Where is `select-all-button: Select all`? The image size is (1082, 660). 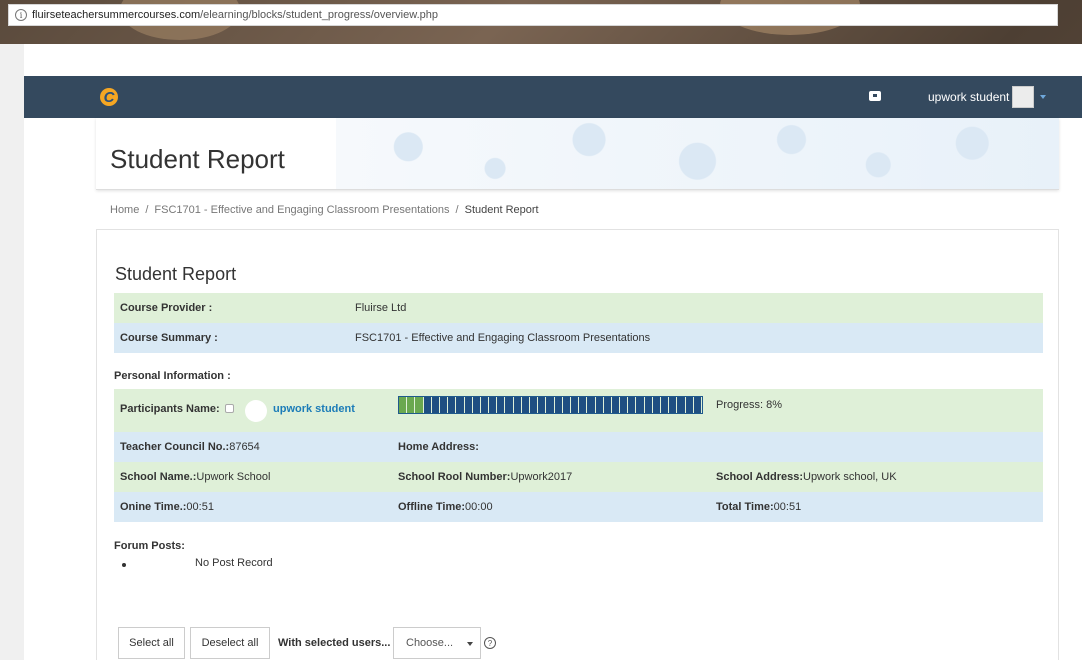 select-all-button: Select all is located at coordinates (151, 643).